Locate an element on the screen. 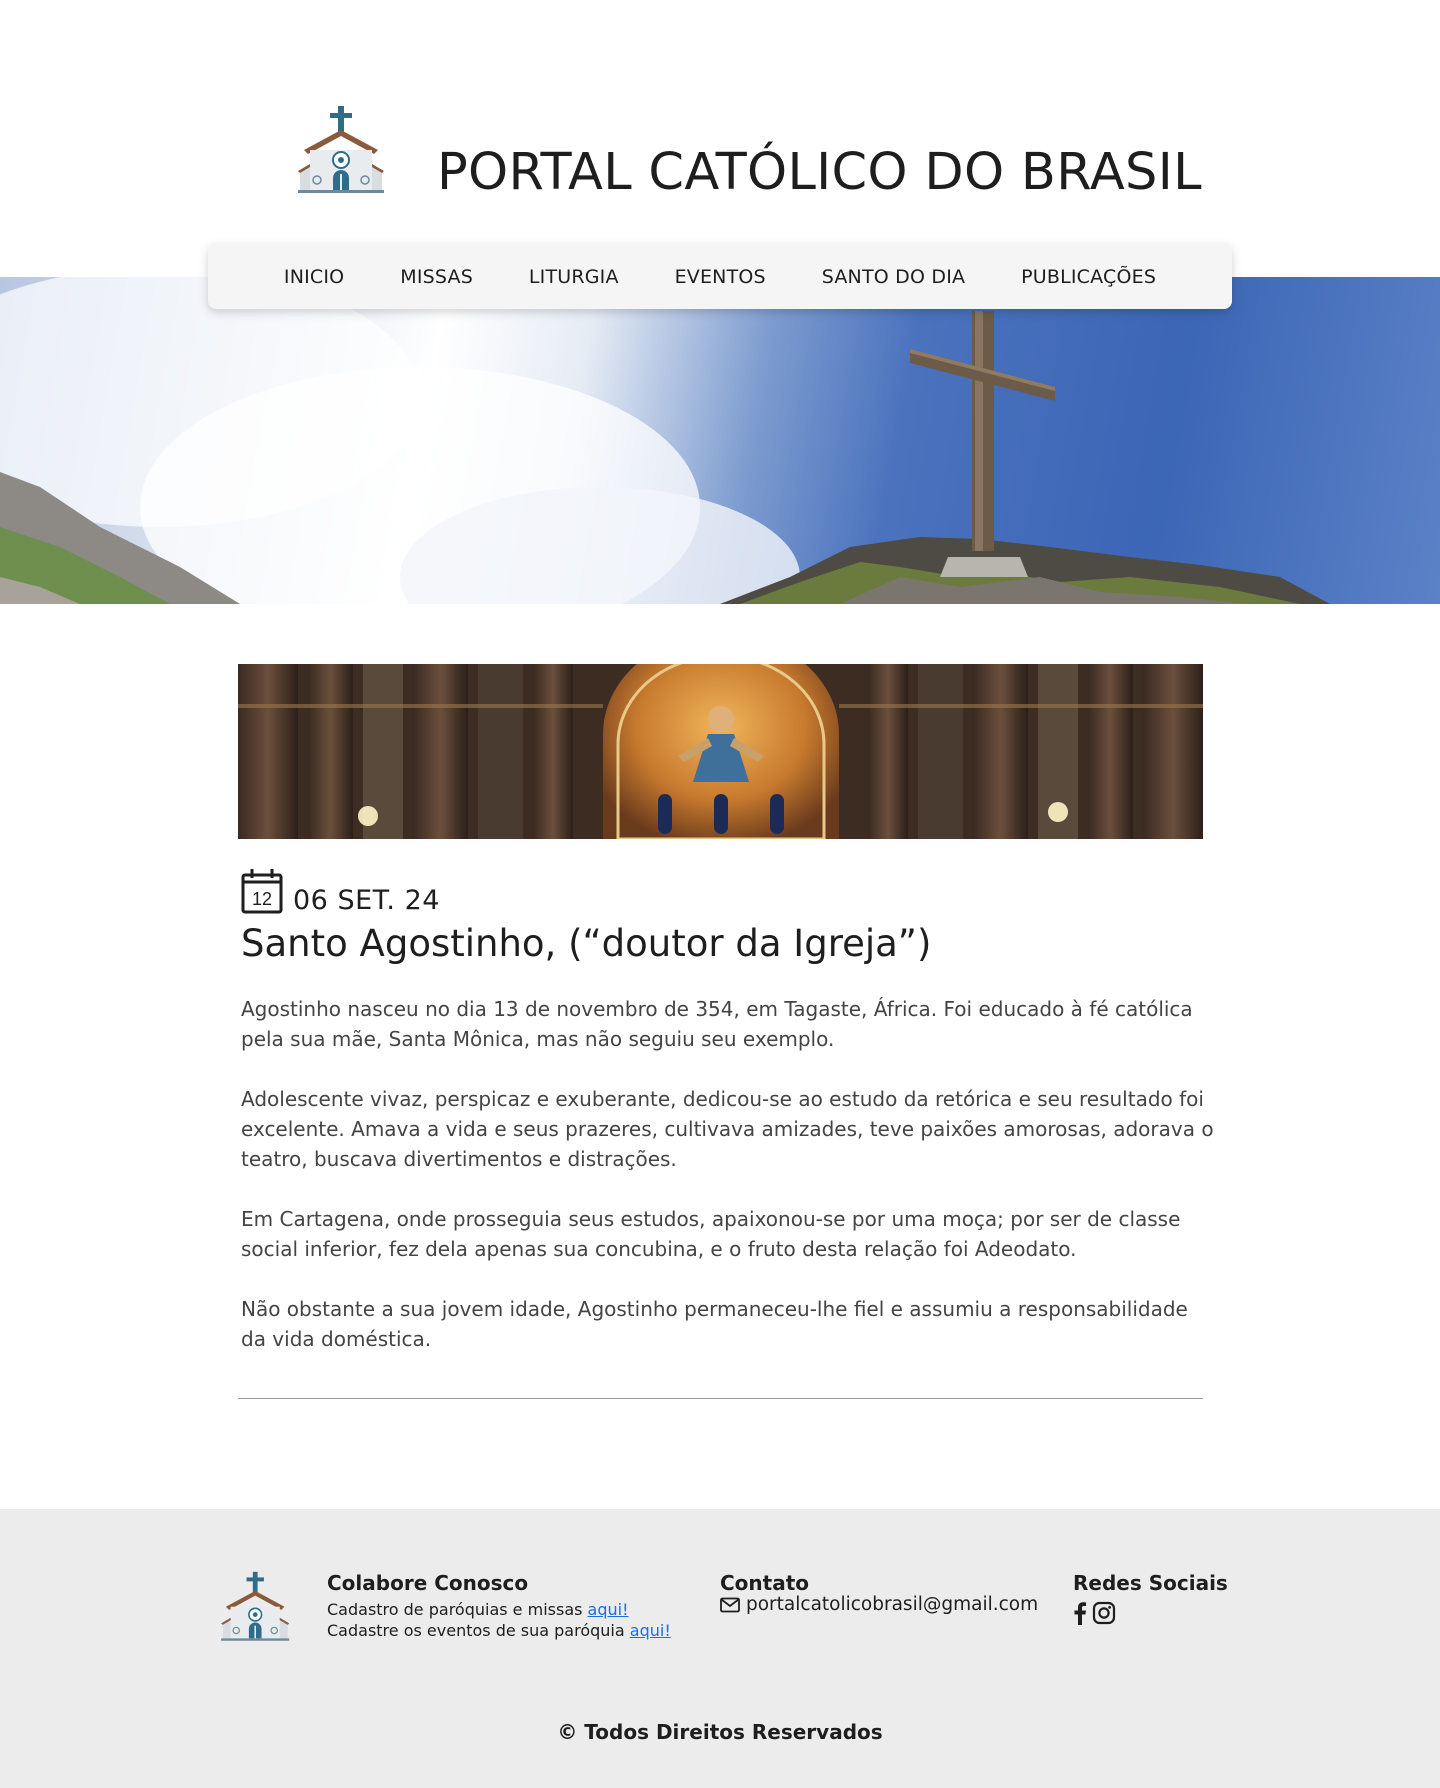  footer-church-logo-icon is located at coordinates (256, 1607).